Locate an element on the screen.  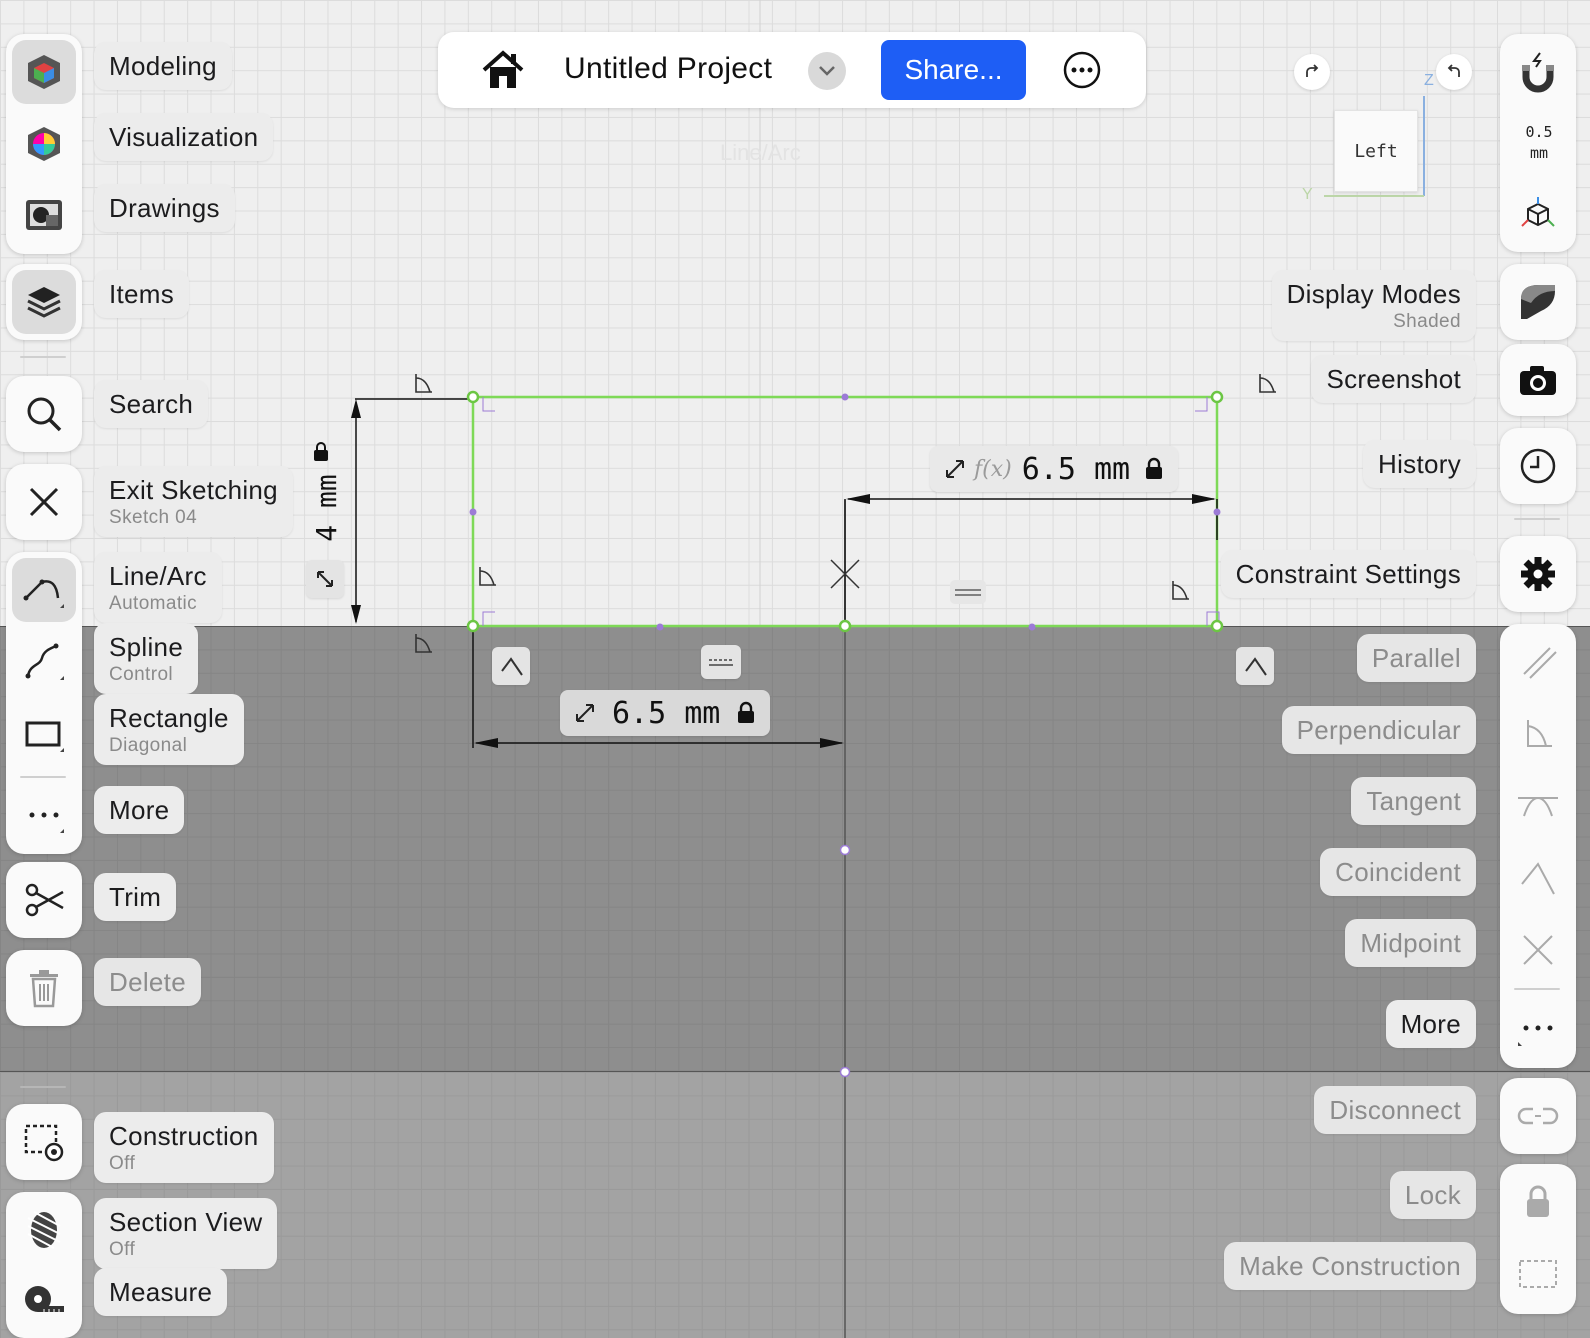
exit-sketching-label: Exit Sketching Sketch 04 is located at coordinates (193, 501).